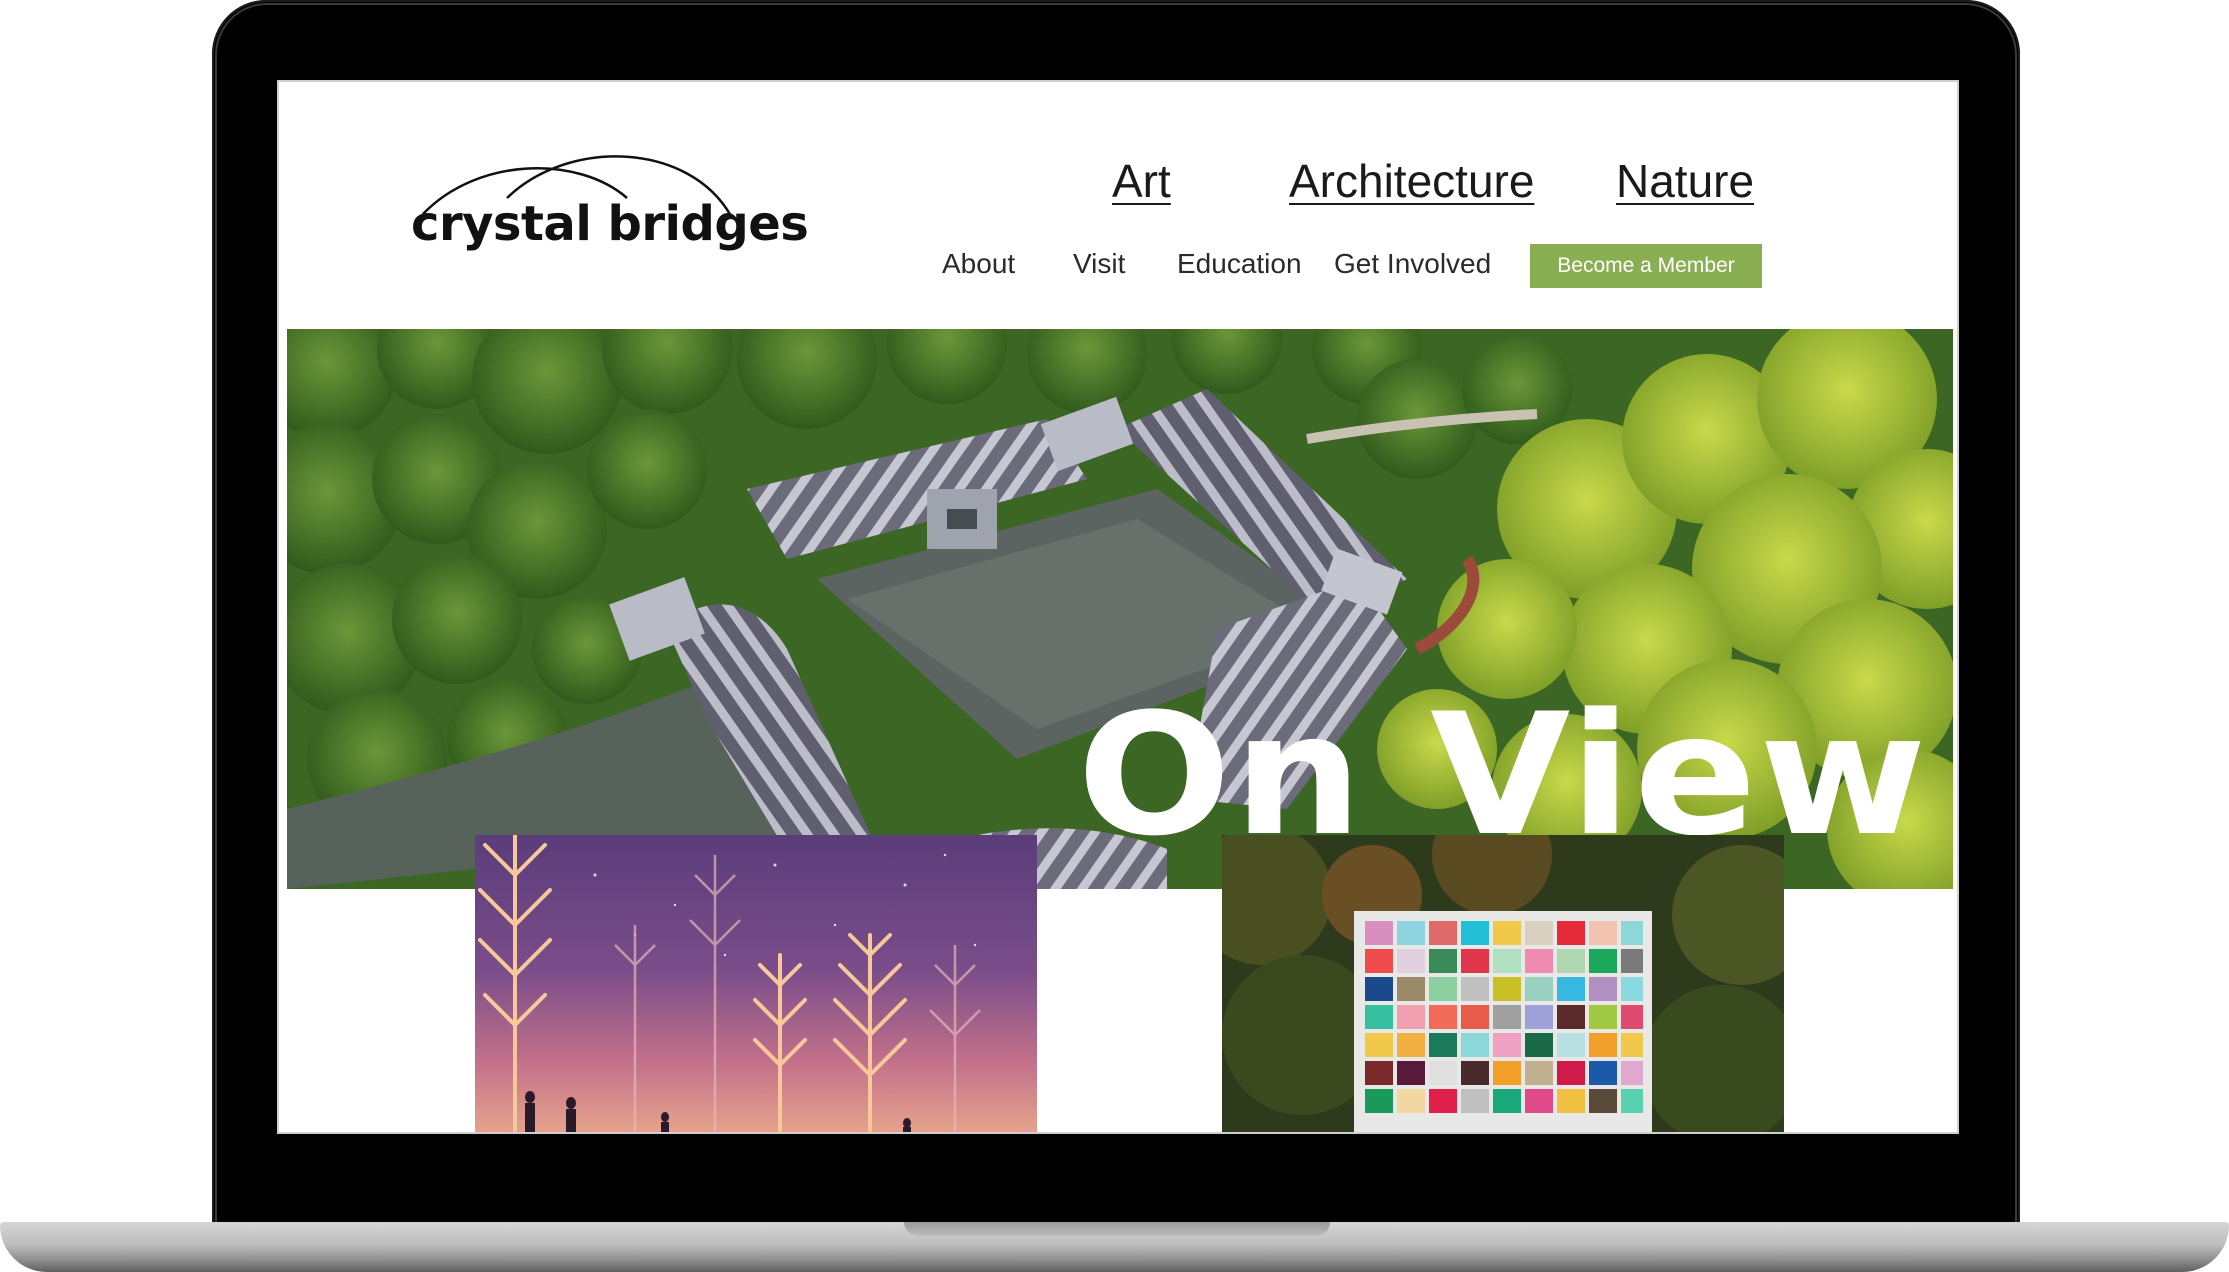 This screenshot has width=2229, height=1272. I want to click on laptop-notch, so click(1117, 1229).